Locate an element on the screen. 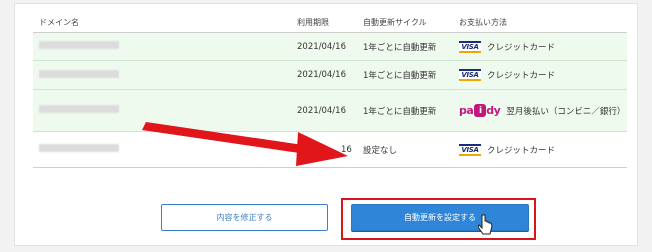  header-domain: ドメイン名 is located at coordinates (59, 22).